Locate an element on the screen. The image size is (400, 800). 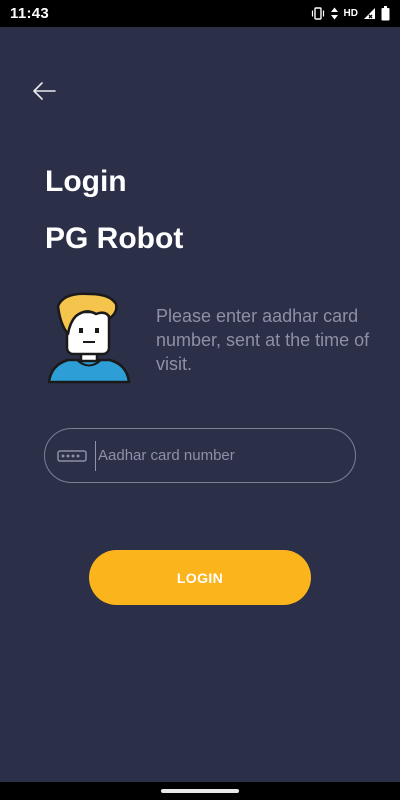
status-time: 11:43 is located at coordinates (30, 13).